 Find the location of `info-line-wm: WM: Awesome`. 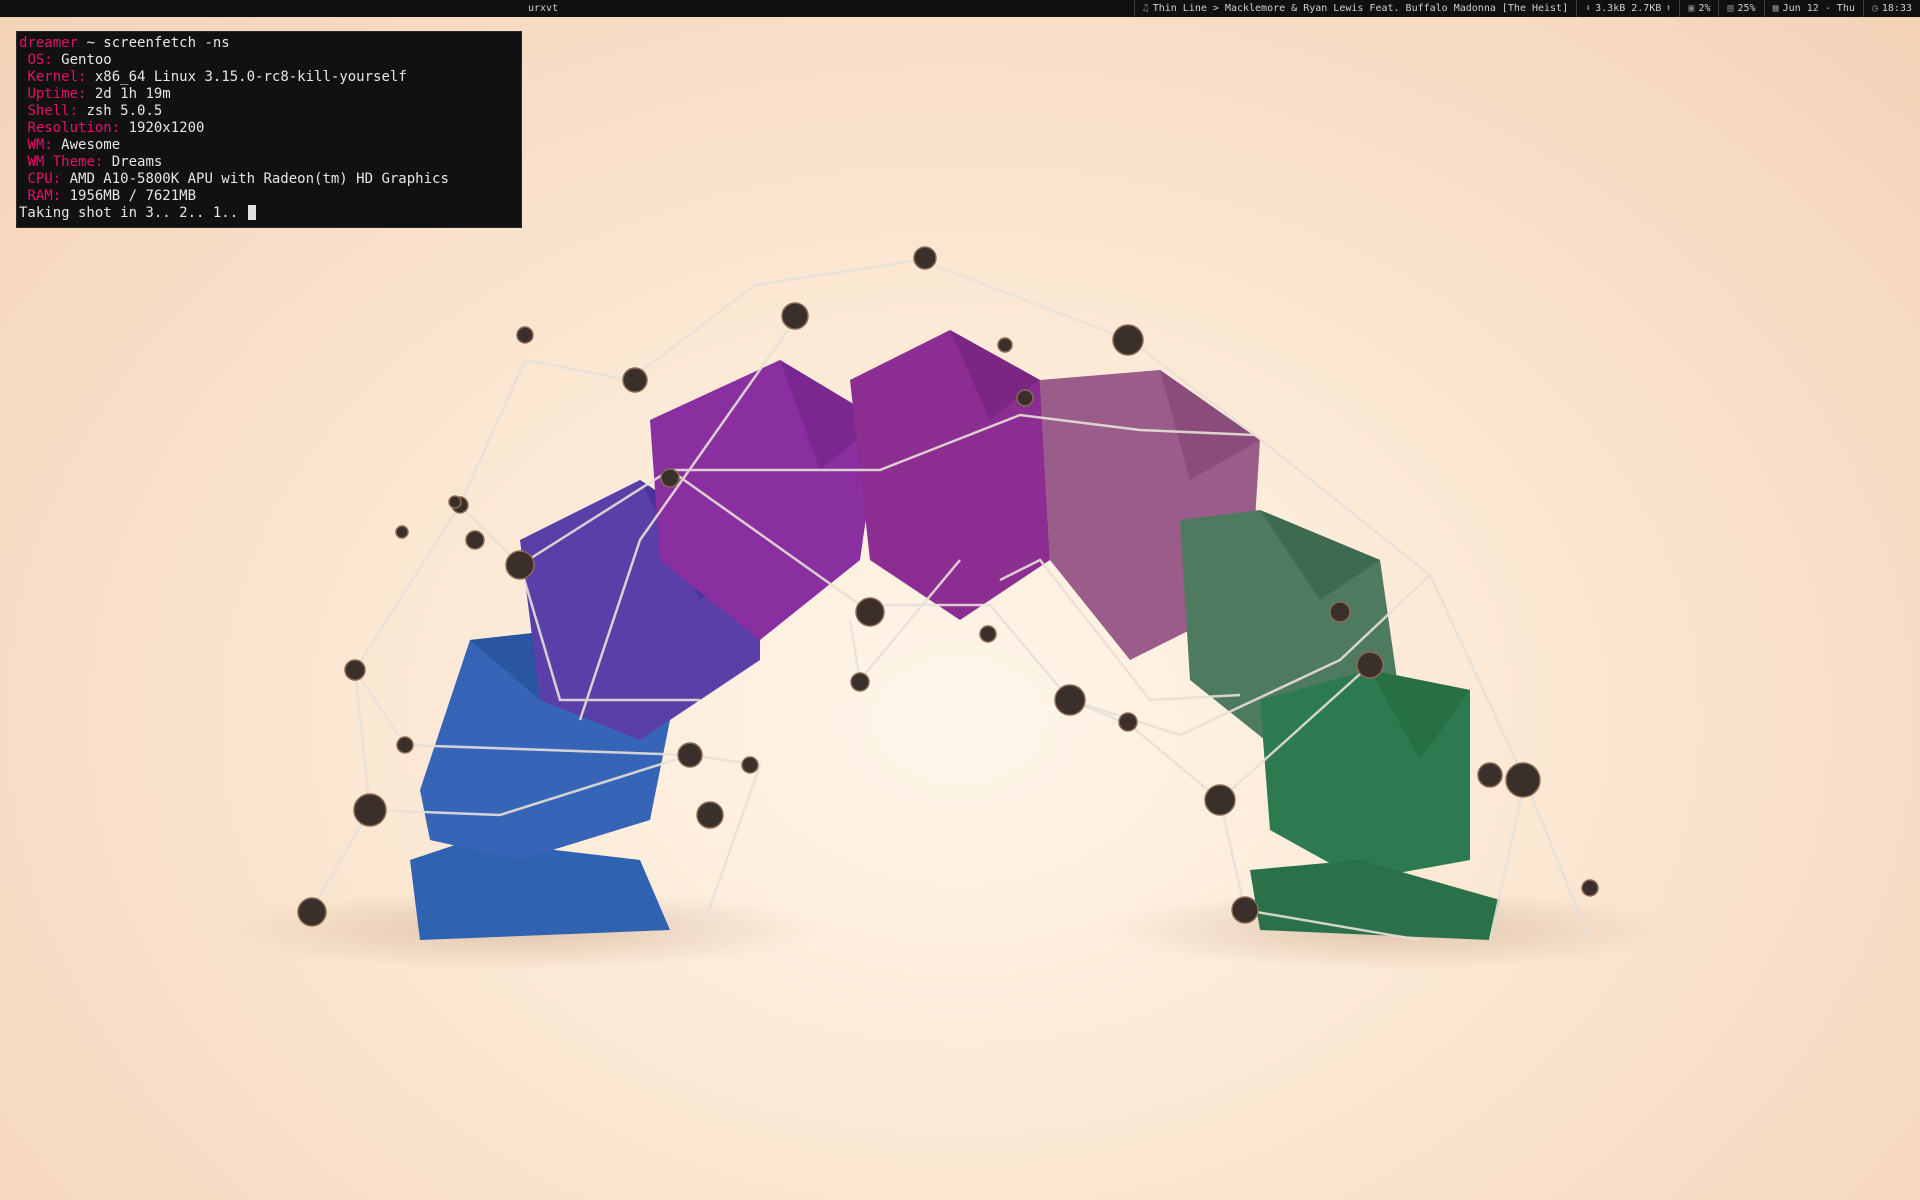

info-line-wm: WM: Awesome is located at coordinates (269, 145).